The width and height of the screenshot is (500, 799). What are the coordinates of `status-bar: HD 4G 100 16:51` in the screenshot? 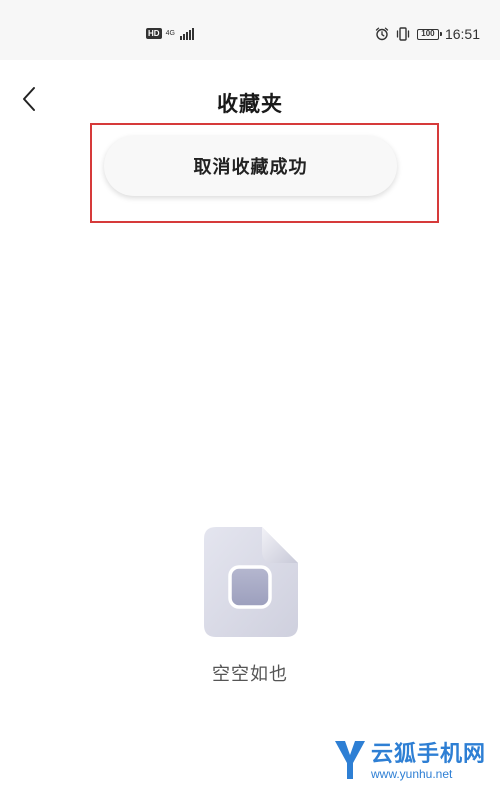 It's located at (250, 30).